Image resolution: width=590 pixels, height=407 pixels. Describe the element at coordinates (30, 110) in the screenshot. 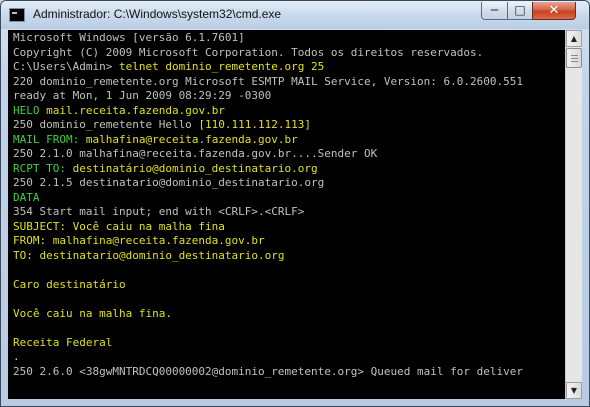

I see `console-text: HELO` at that location.